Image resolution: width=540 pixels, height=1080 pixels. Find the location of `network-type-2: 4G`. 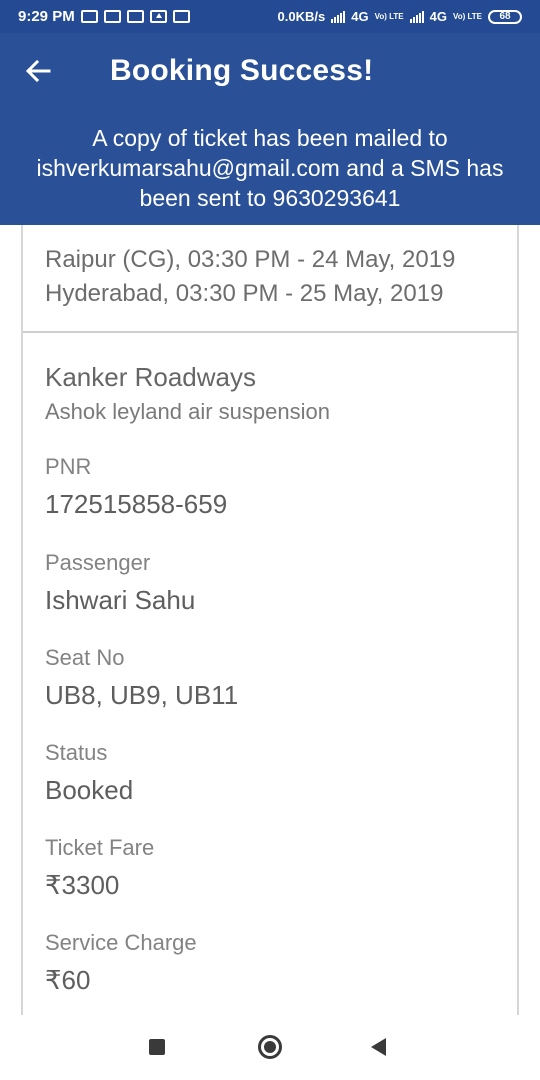

network-type-2: 4G is located at coordinates (438, 16).